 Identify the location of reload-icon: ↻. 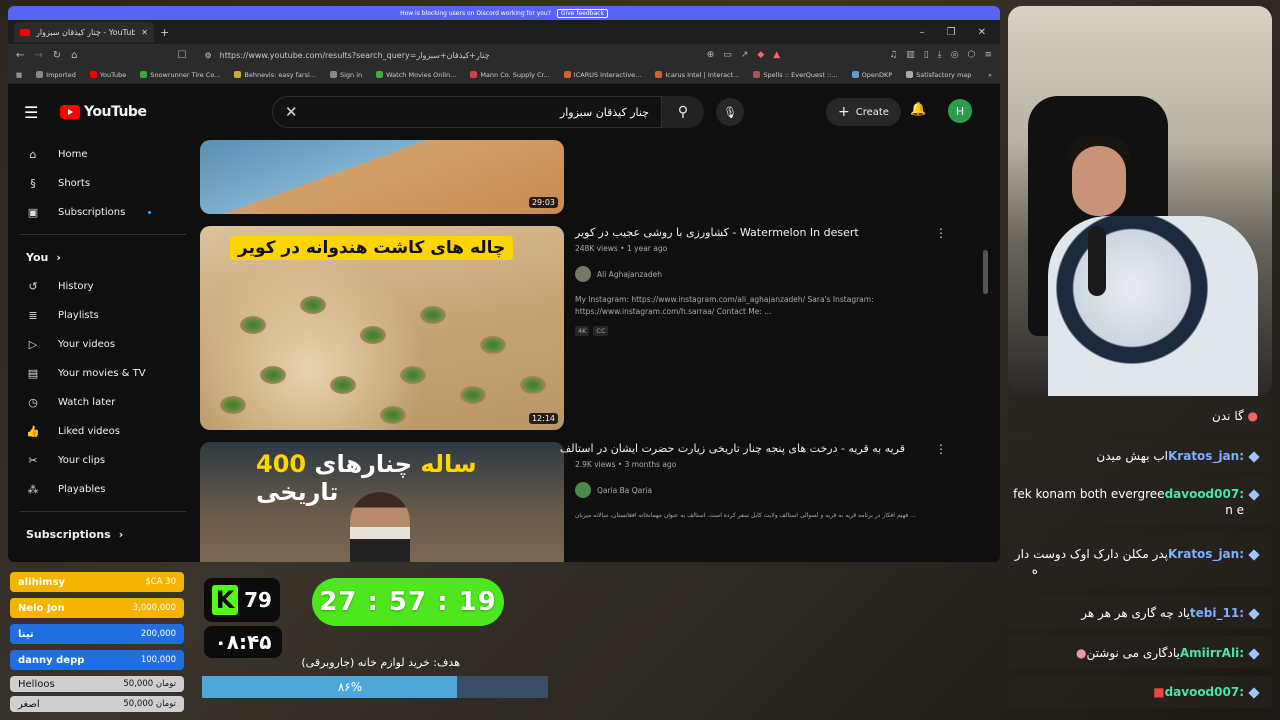
(57, 55).